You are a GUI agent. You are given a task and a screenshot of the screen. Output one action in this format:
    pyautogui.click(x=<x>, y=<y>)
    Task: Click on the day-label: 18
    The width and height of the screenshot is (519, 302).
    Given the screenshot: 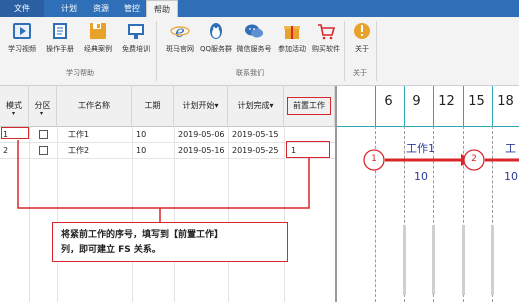 What is the action you would take?
    pyautogui.click(x=505, y=101)
    